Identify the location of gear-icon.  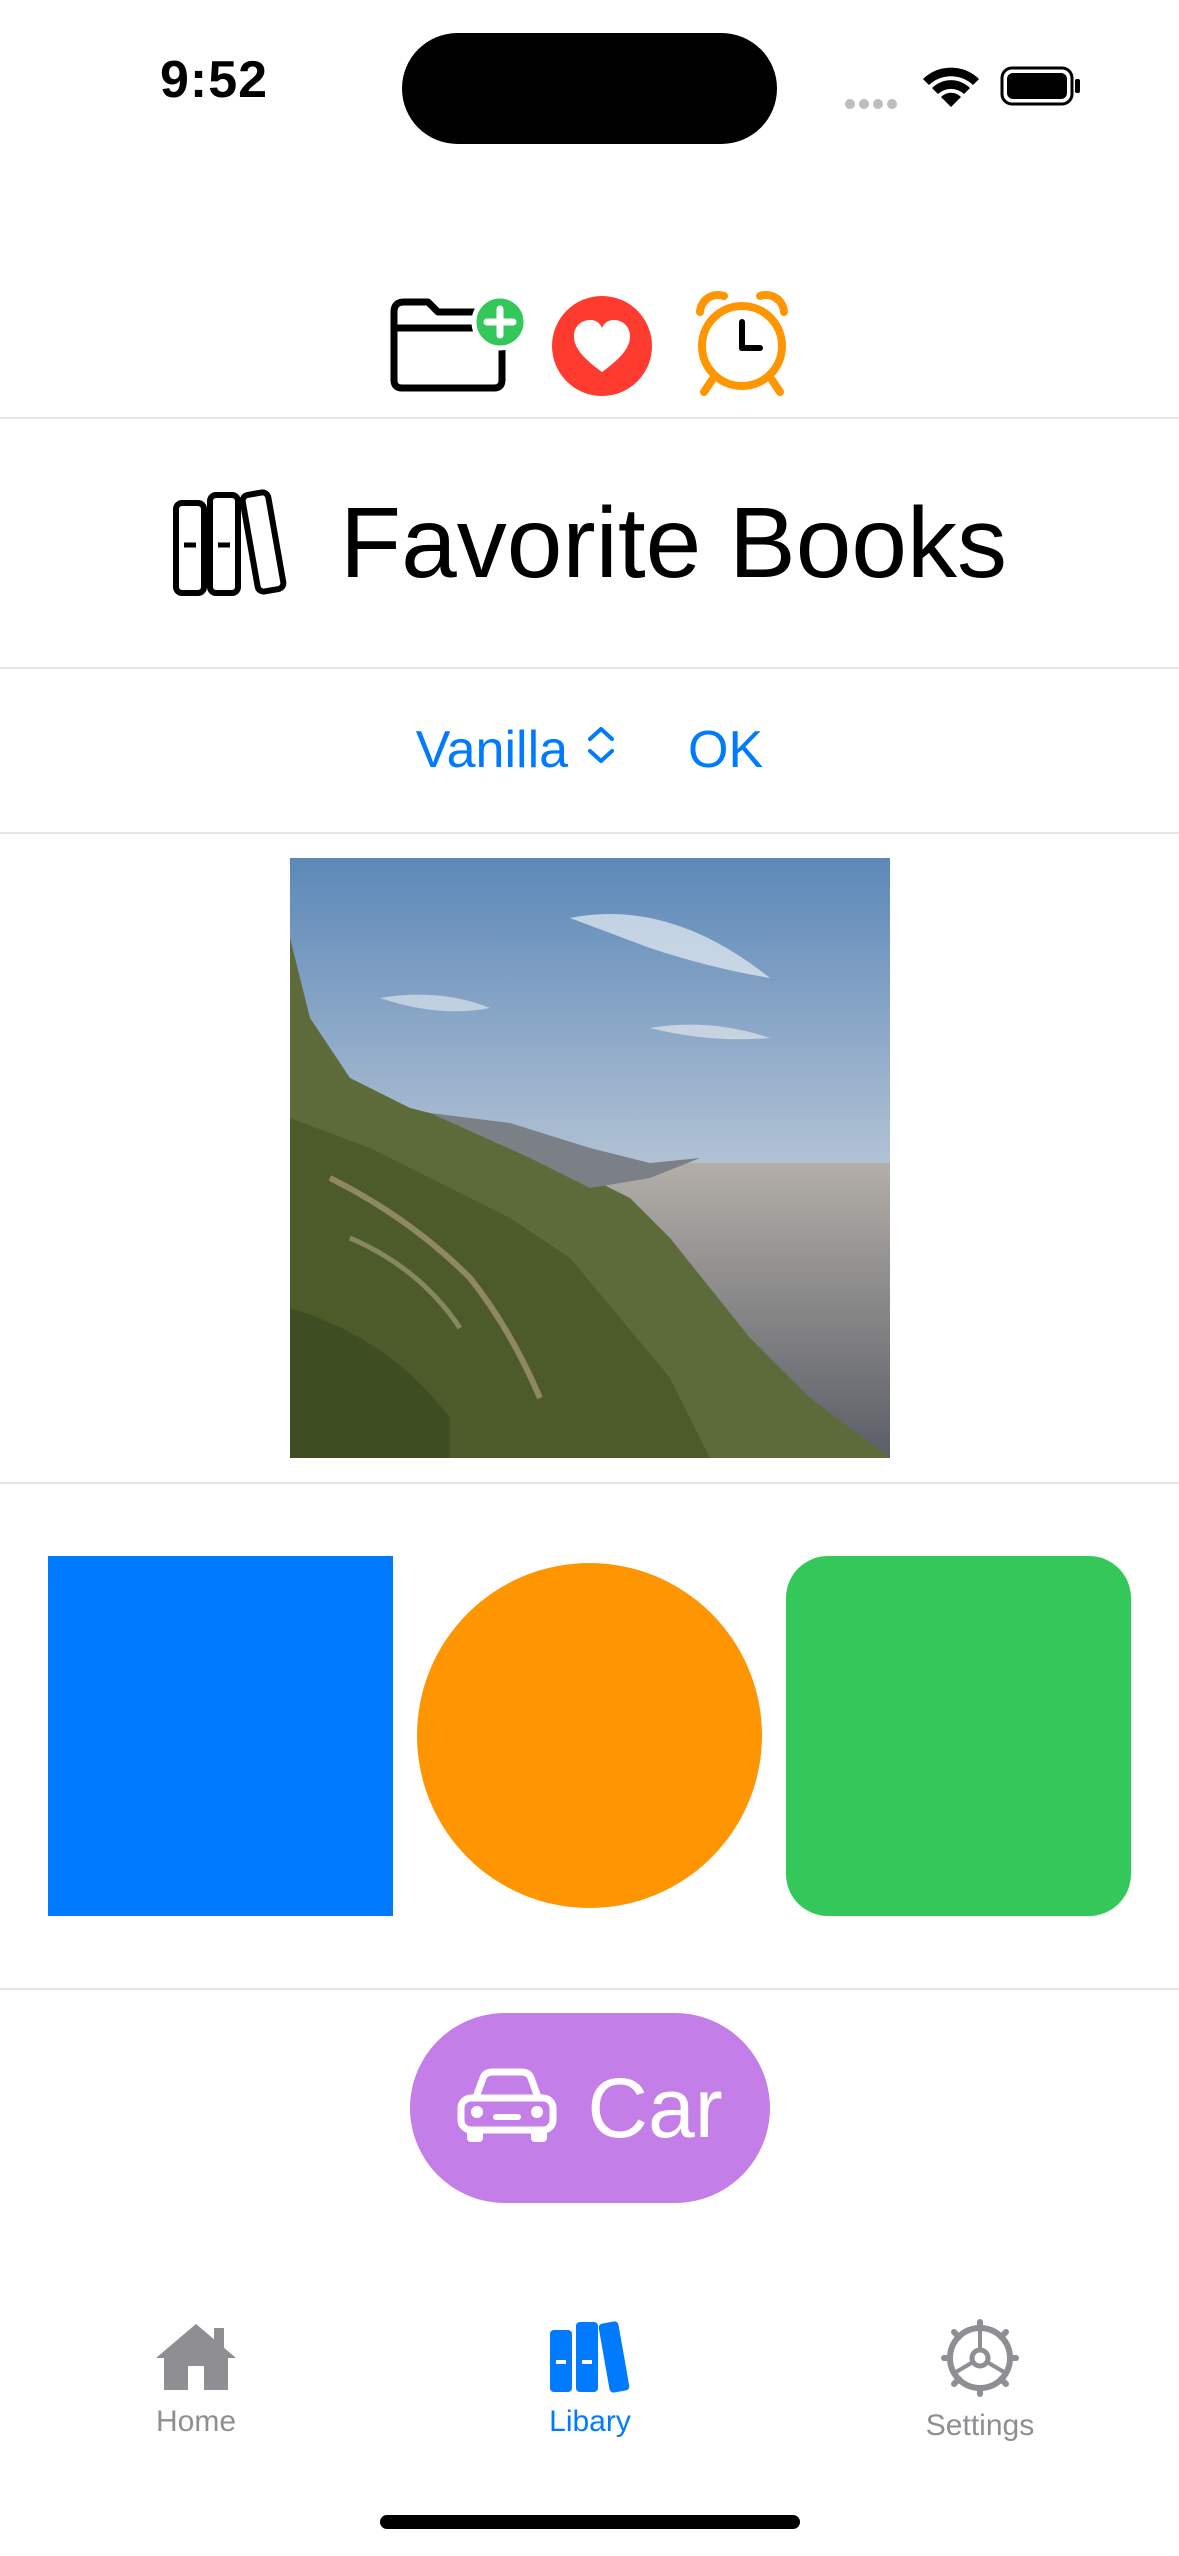
(980, 2360).